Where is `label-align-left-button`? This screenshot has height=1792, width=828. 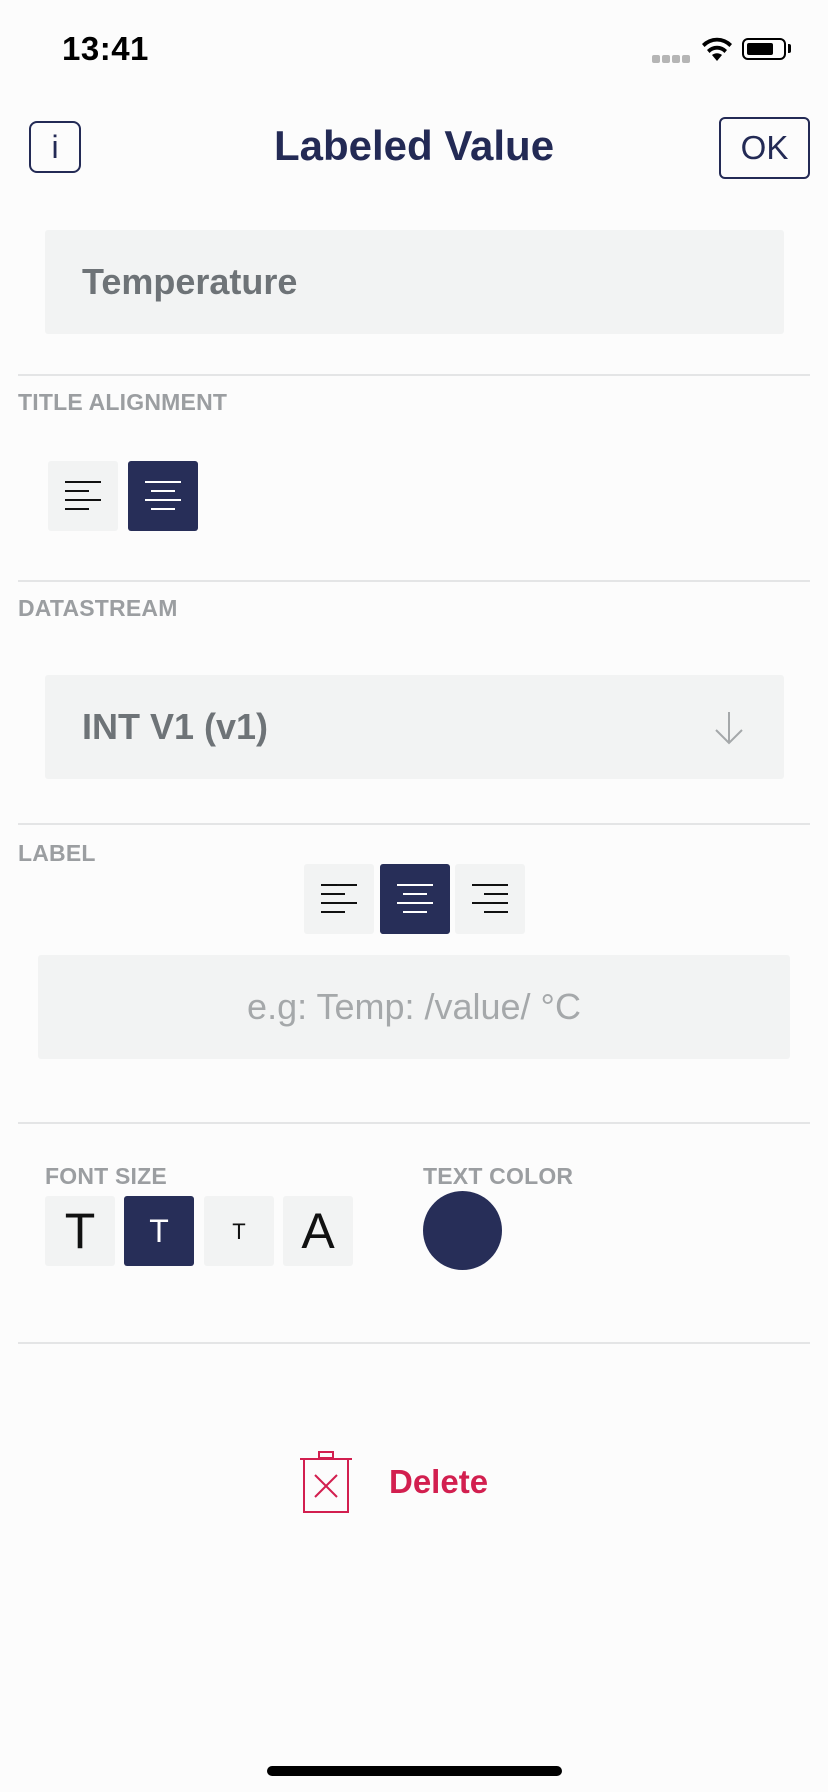
label-align-left-button is located at coordinates (339, 899).